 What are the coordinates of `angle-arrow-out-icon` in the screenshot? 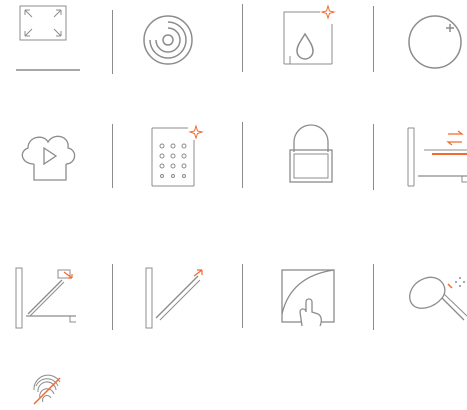 It's located at (175, 298).